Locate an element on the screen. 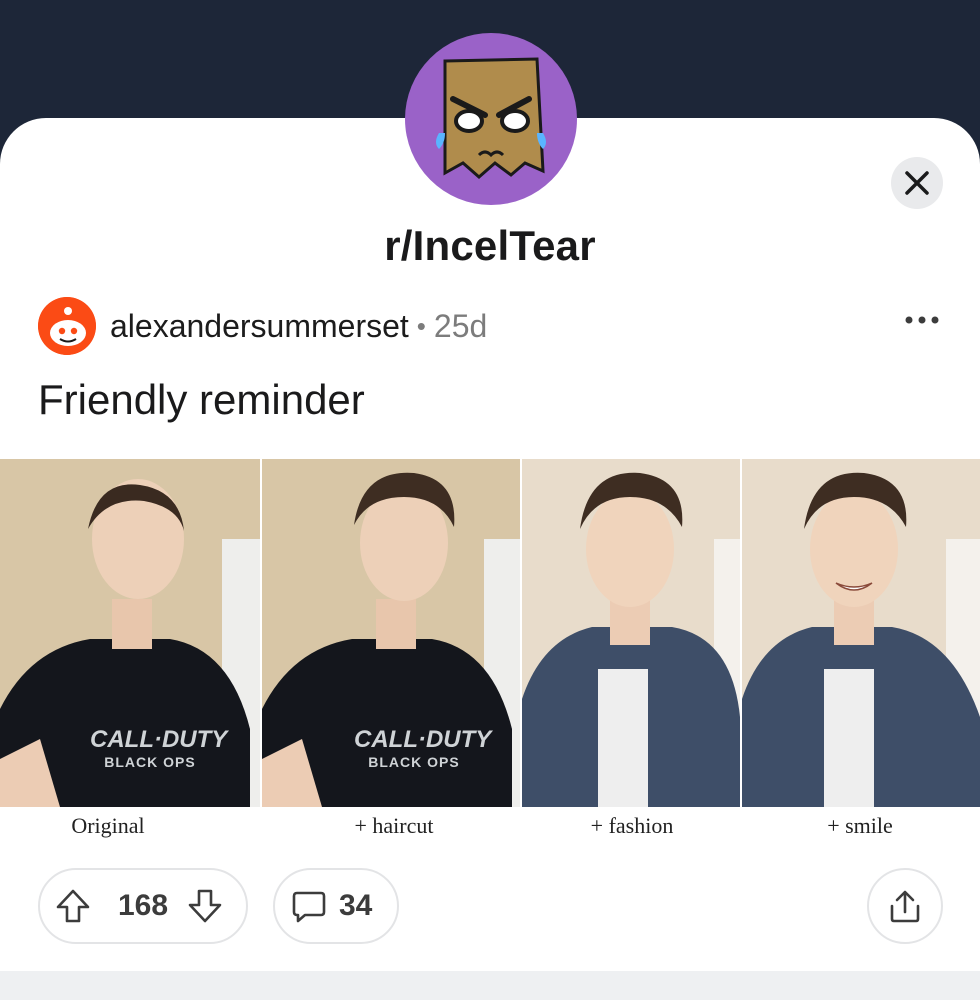  comment-icon-wrap is located at coordinates (309, 906).